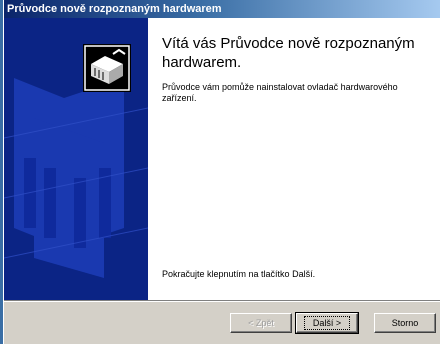 The width and height of the screenshot is (440, 344). Describe the element at coordinates (222, 301) in the screenshot. I see `button-separator` at that location.